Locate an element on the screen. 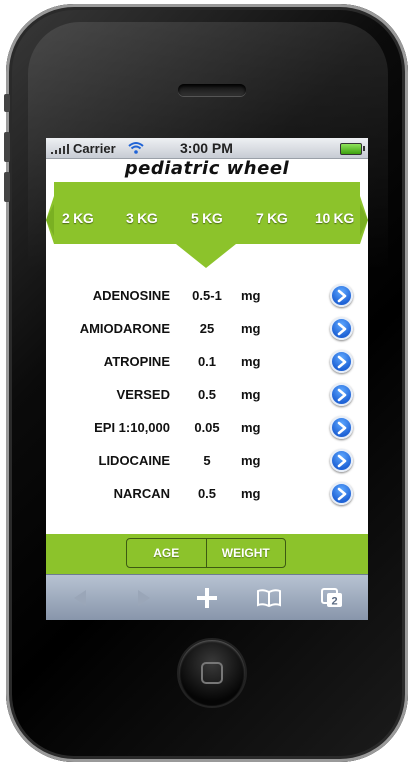  drug-name: EPI 1:10,000 is located at coordinates (132, 427).